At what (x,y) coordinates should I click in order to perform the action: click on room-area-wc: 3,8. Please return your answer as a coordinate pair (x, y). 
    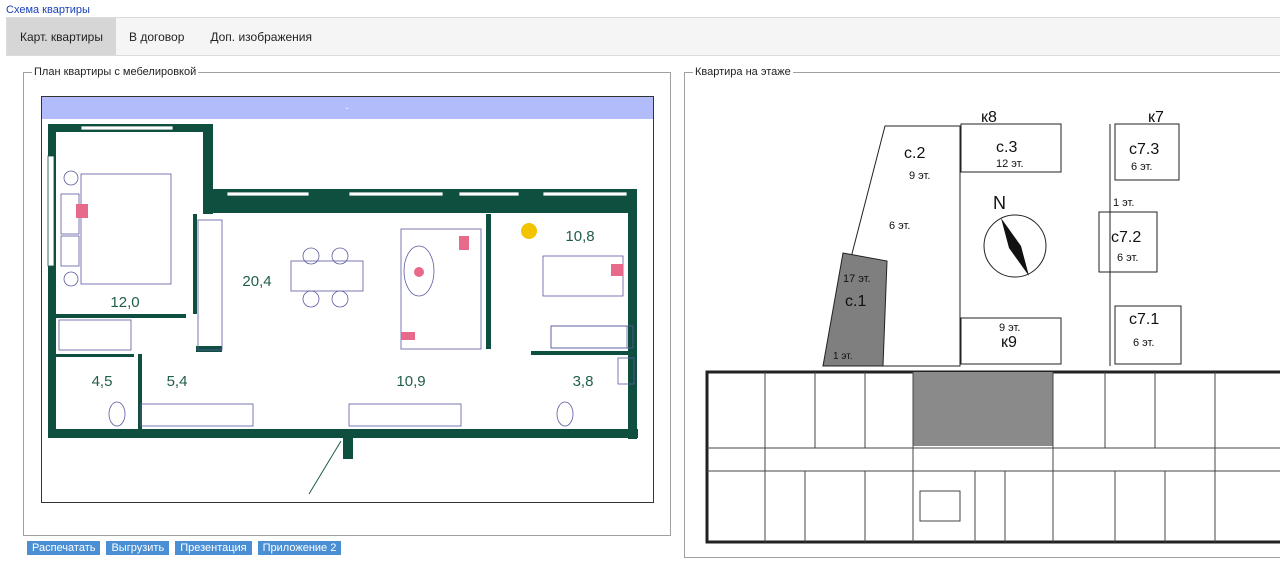
    Looking at the image, I should click on (583, 381).